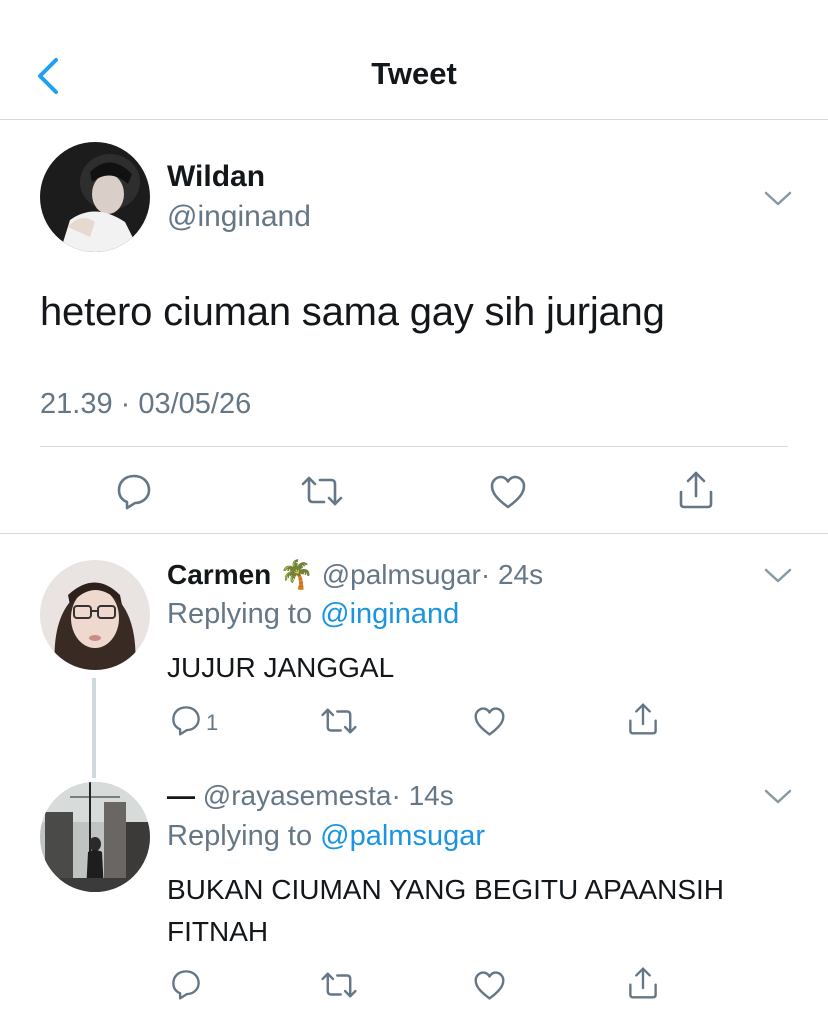 This screenshot has height=1010, width=828. Describe the element at coordinates (94, 728) in the screenshot. I see `thread-connector` at that location.